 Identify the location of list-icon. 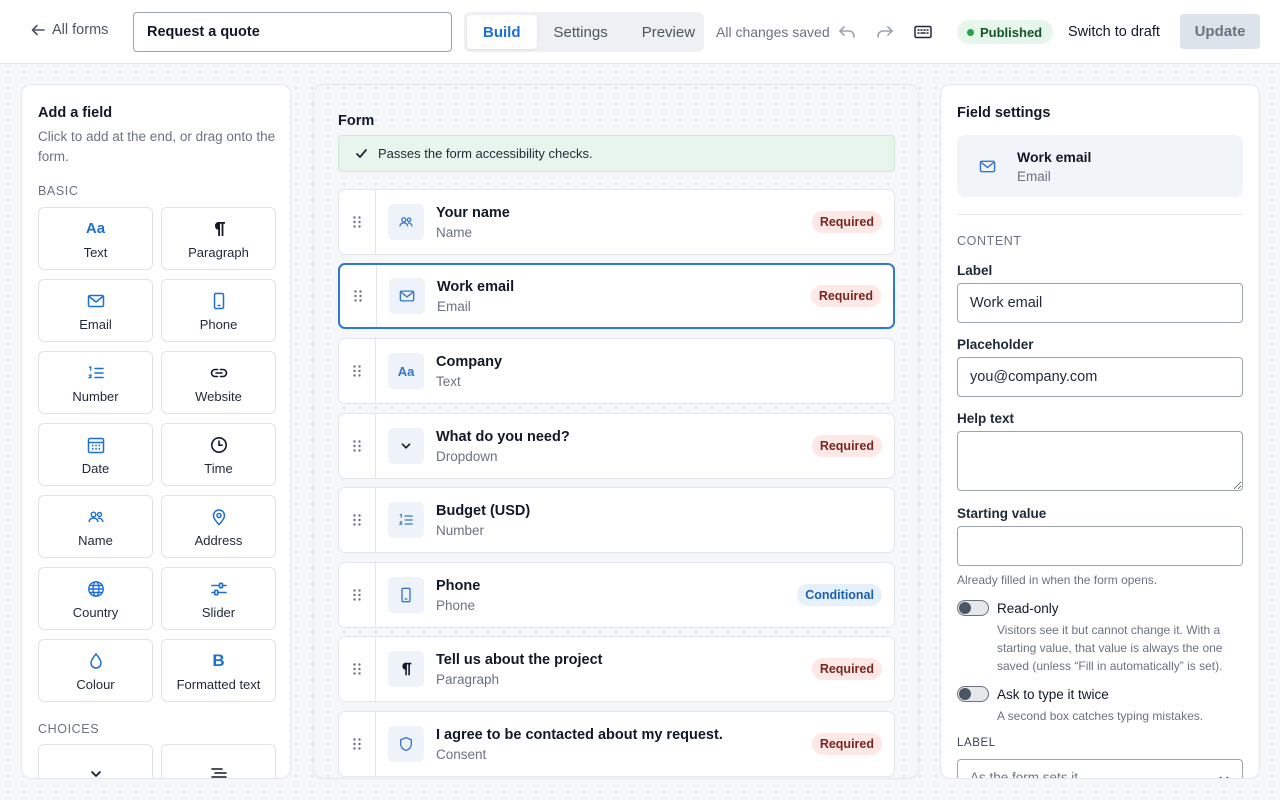
(219, 770).